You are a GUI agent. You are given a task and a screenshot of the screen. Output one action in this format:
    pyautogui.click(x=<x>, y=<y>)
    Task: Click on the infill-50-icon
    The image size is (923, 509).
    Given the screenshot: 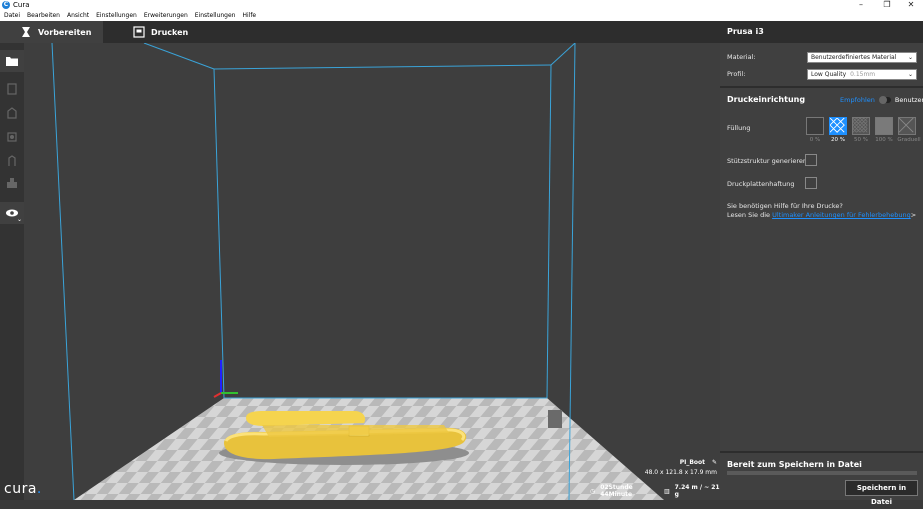 What is the action you would take?
    pyautogui.click(x=860, y=125)
    